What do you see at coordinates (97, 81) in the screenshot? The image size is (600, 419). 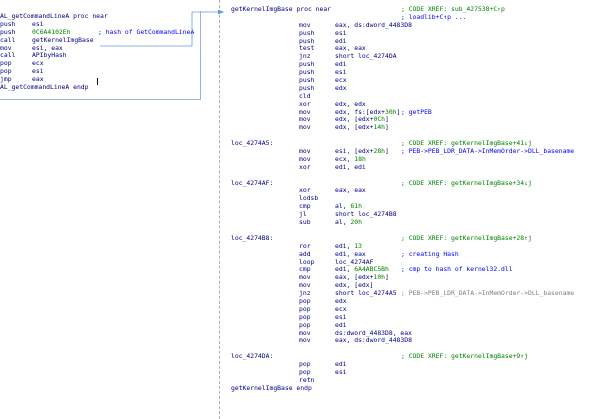 I see `text-cursor` at bounding box center [97, 81].